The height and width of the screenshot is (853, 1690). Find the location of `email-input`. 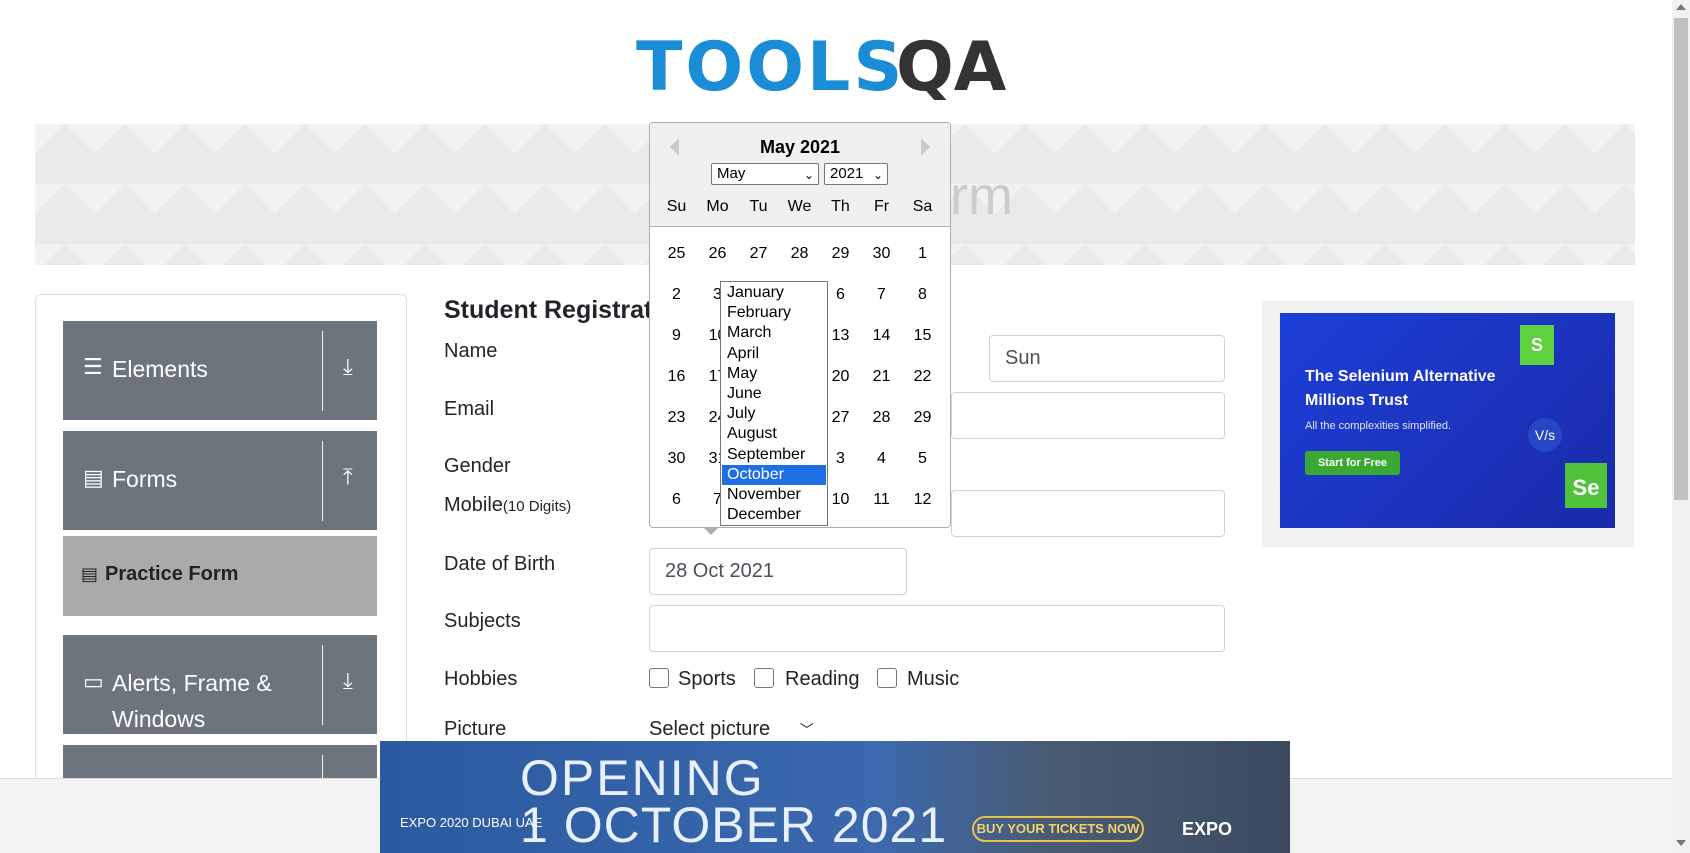

email-input is located at coordinates (1088, 415).